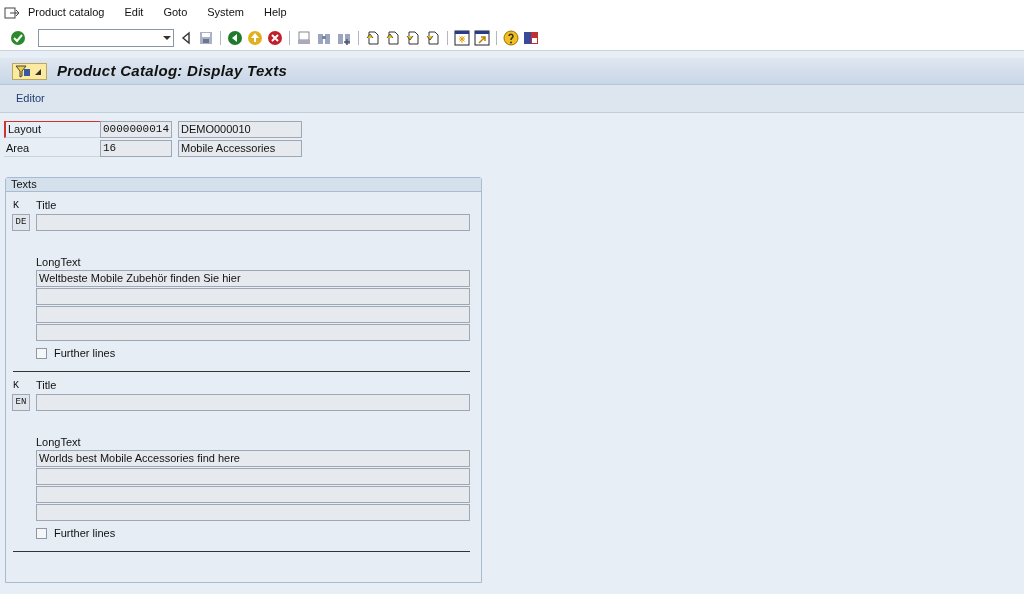 The width and height of the screenshot is (1024, 594). What do you see at coordinates (225, 12) in the screenshot?
I see `menu-item: System` at bounding box center [225, 12].